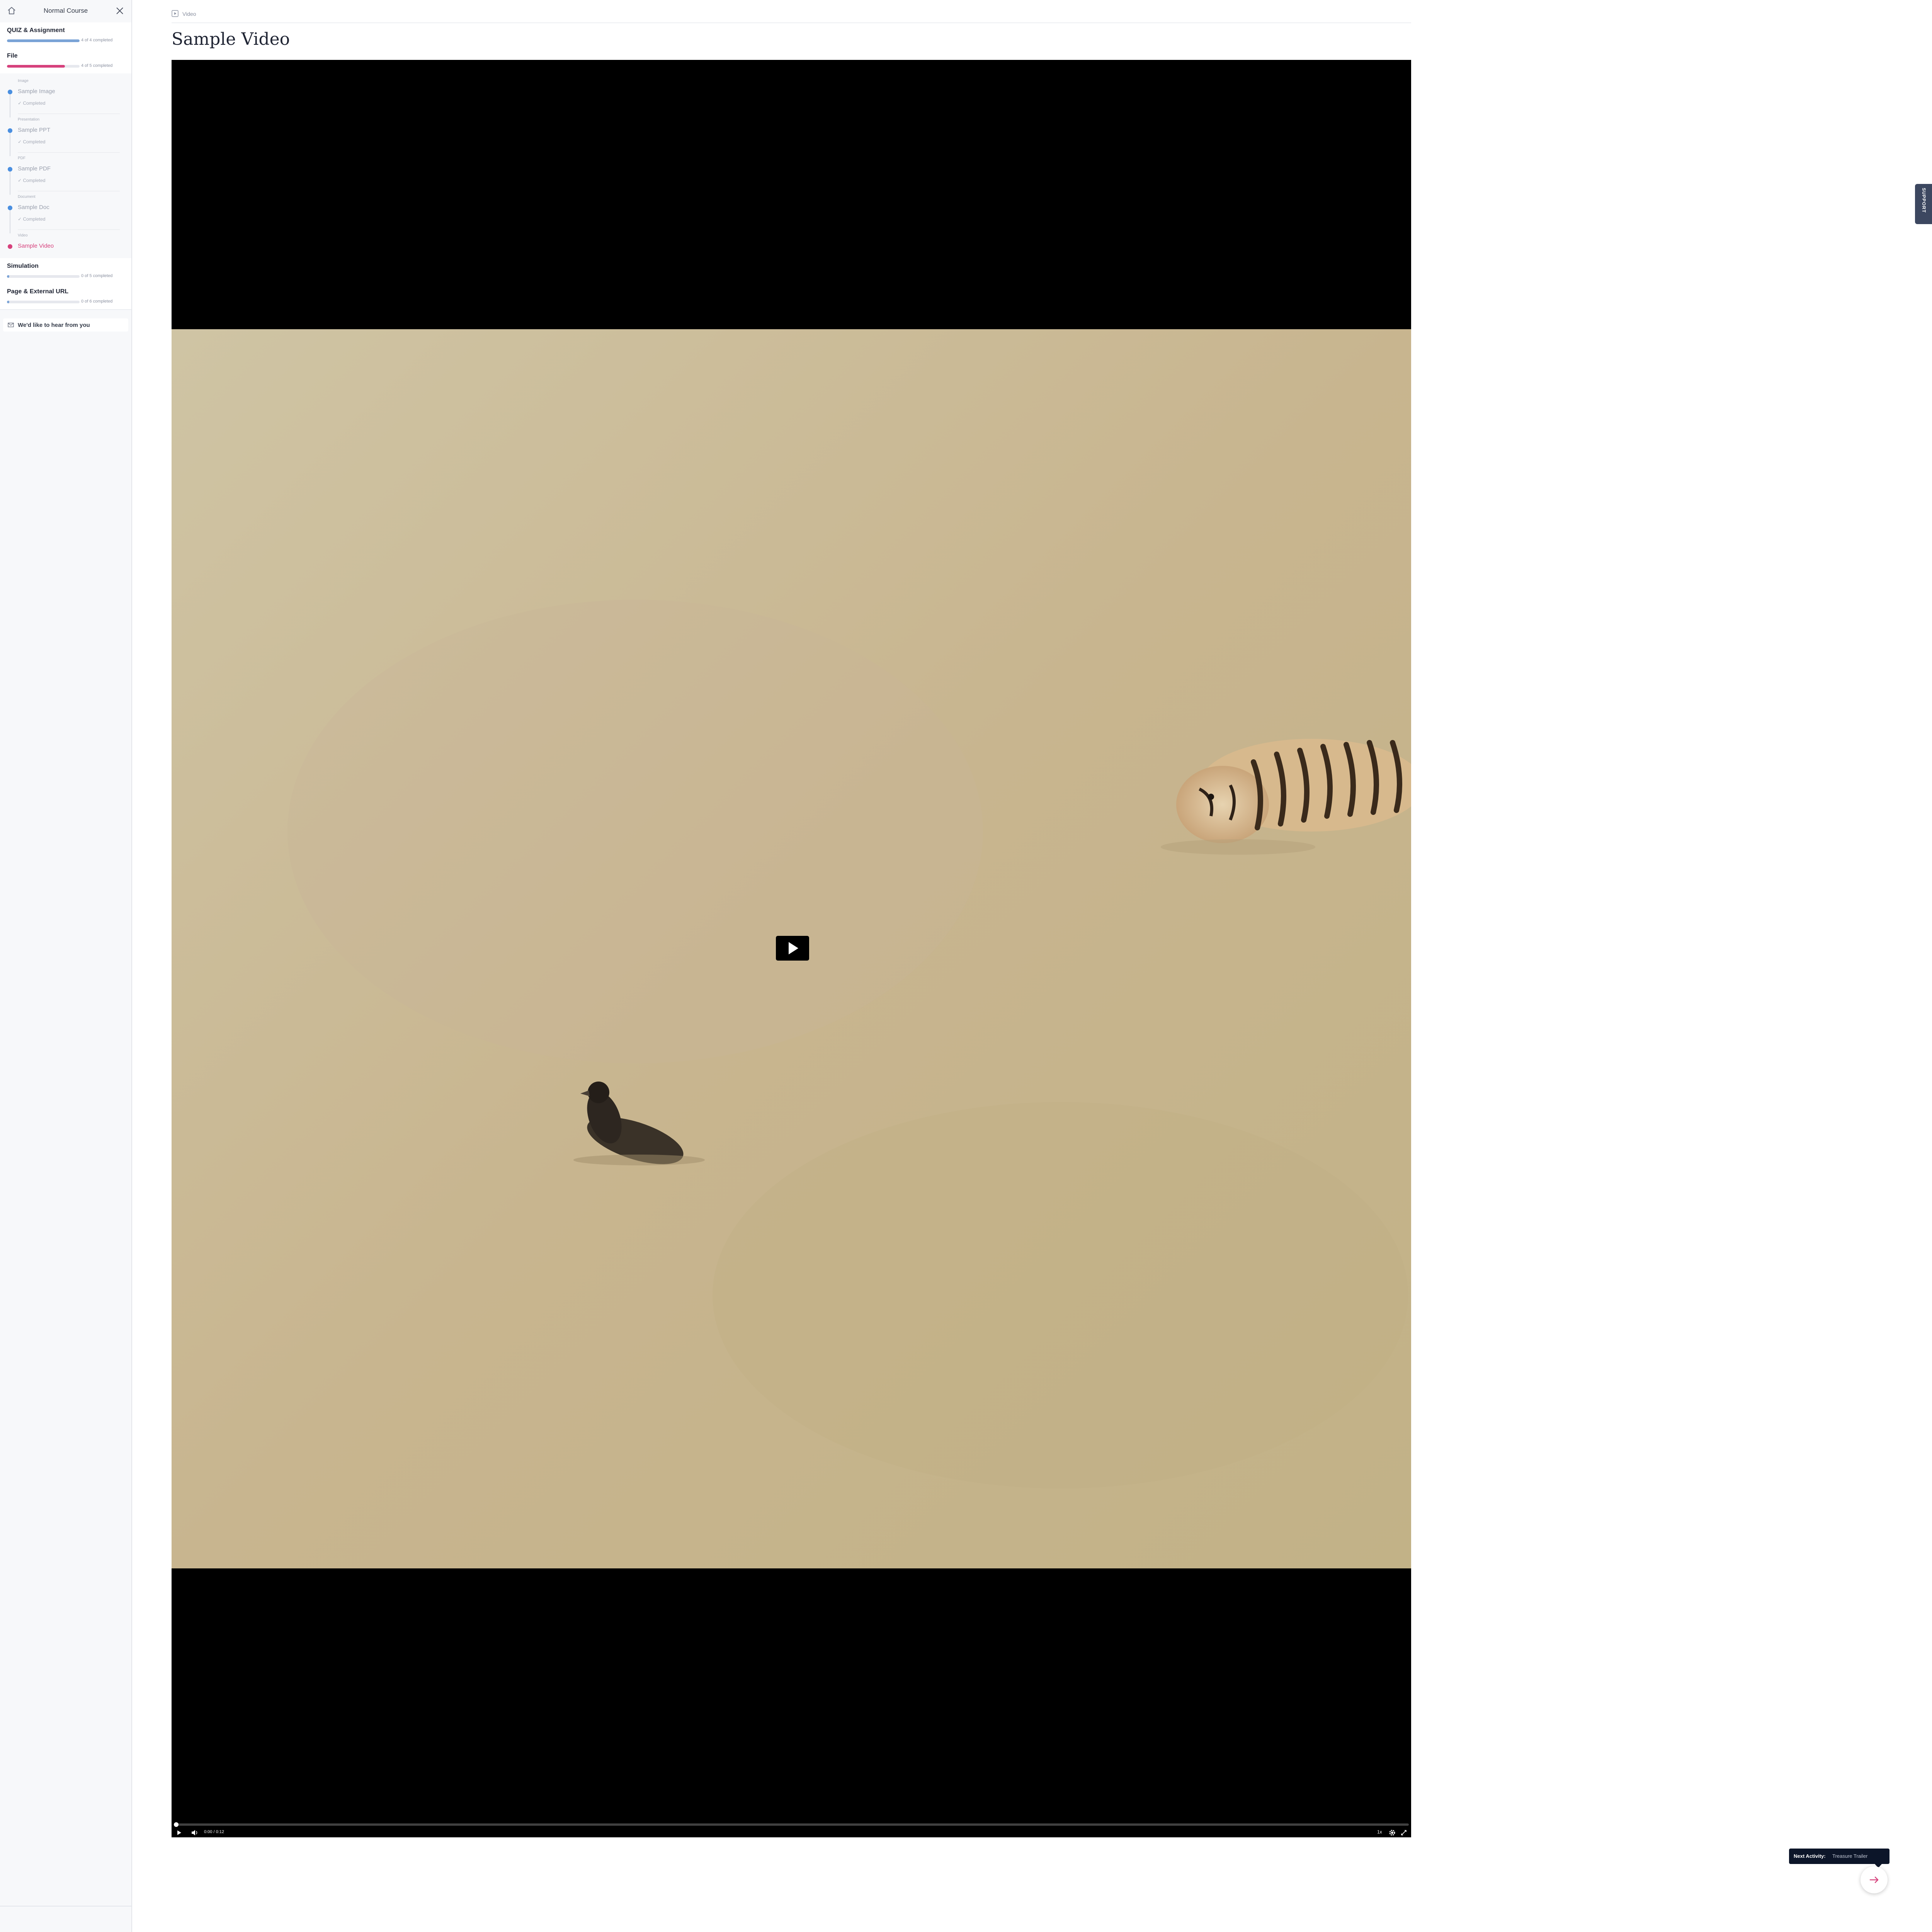 This screenshot has height=1932, width=1932. Describe the element at coordinates (1404, 1833) in the screenshot. I see `fullscreen-icon` at that location.